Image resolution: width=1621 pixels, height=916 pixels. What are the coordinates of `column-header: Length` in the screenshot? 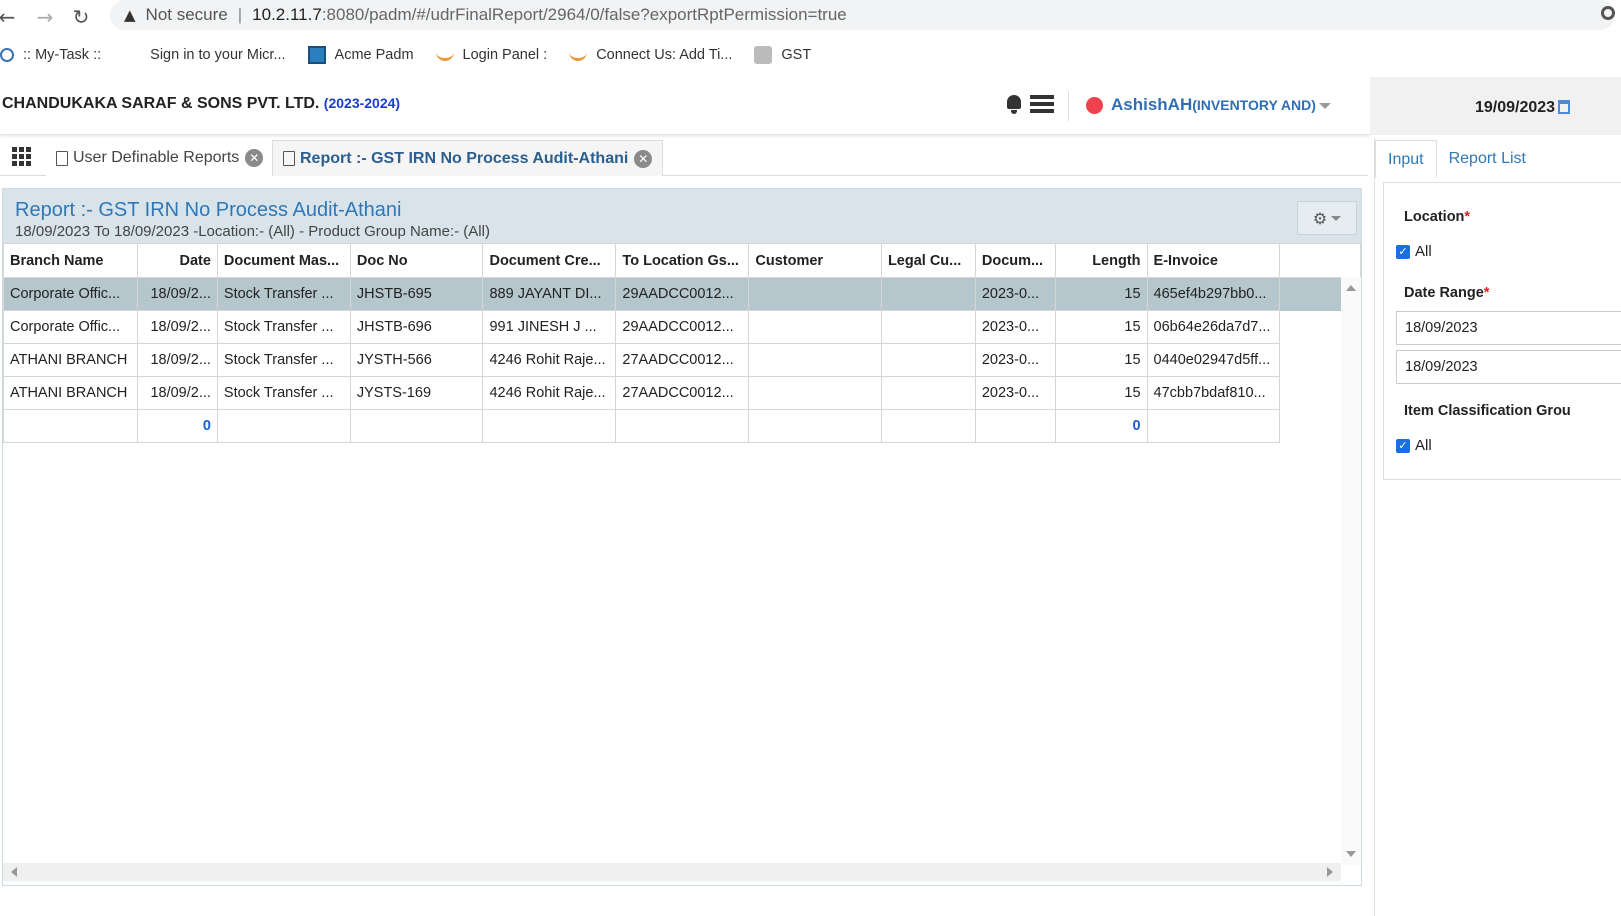 It's located at (1101, 260).